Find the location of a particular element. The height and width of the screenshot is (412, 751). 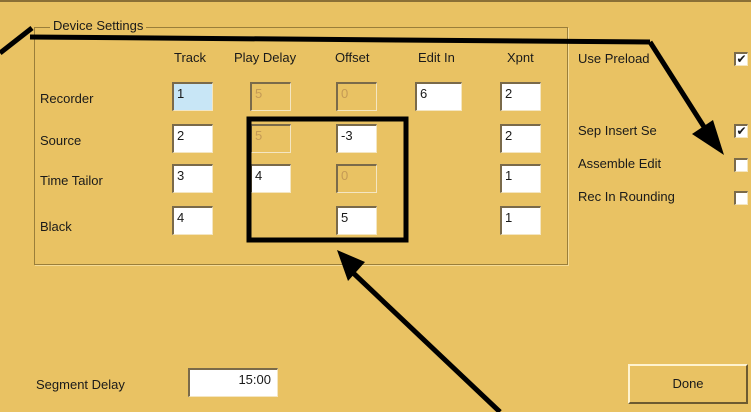

annotation-arrow-diagonal is located at coordinates (678, 86).